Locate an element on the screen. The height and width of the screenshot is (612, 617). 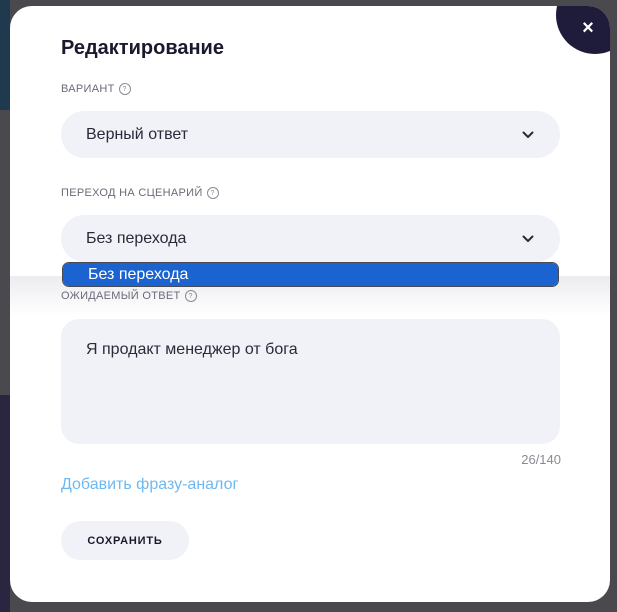
scenario-select-value: Без перехода is located at coordinates (136, 238).